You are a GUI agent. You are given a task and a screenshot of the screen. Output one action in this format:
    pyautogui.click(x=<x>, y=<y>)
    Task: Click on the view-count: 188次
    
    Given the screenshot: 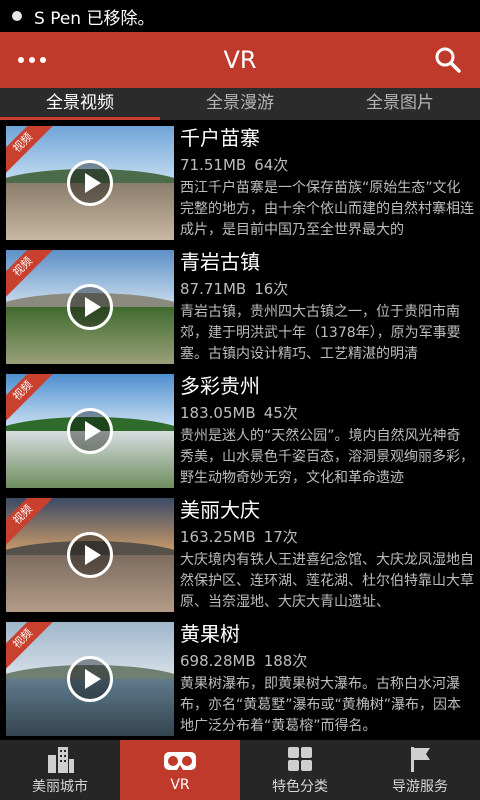 What is the action you would take?
    pyautogui.click(x=285, y=661)
    